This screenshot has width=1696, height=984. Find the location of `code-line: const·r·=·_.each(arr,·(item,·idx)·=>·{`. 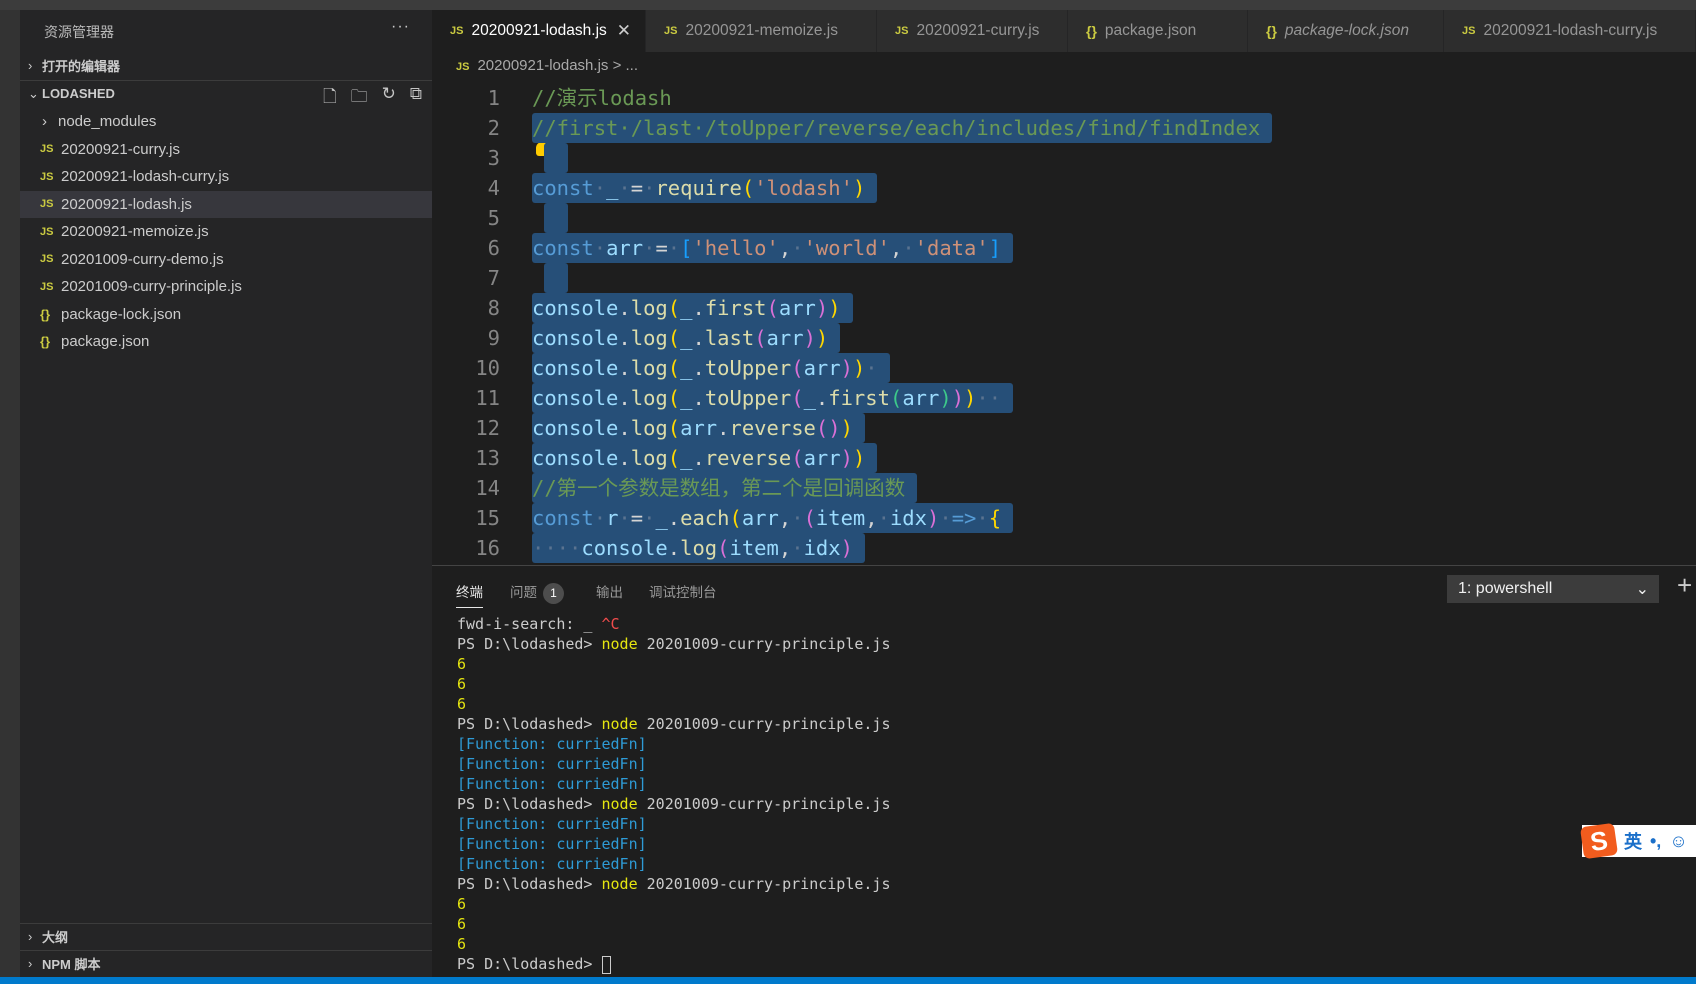

code-line: const·r·=·_.each(arr,·(item,·idx)·=>·{ is located at coordinates (773, 518).